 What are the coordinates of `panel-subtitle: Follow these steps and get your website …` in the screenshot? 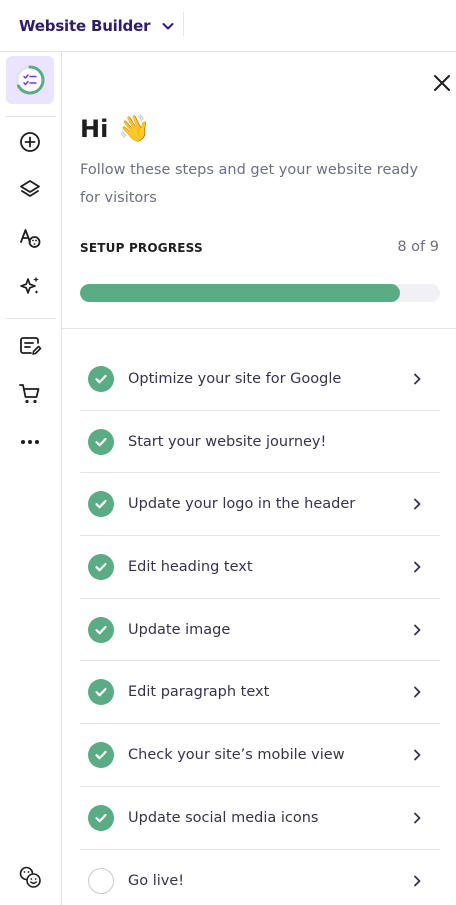 It's located at (249, 184).